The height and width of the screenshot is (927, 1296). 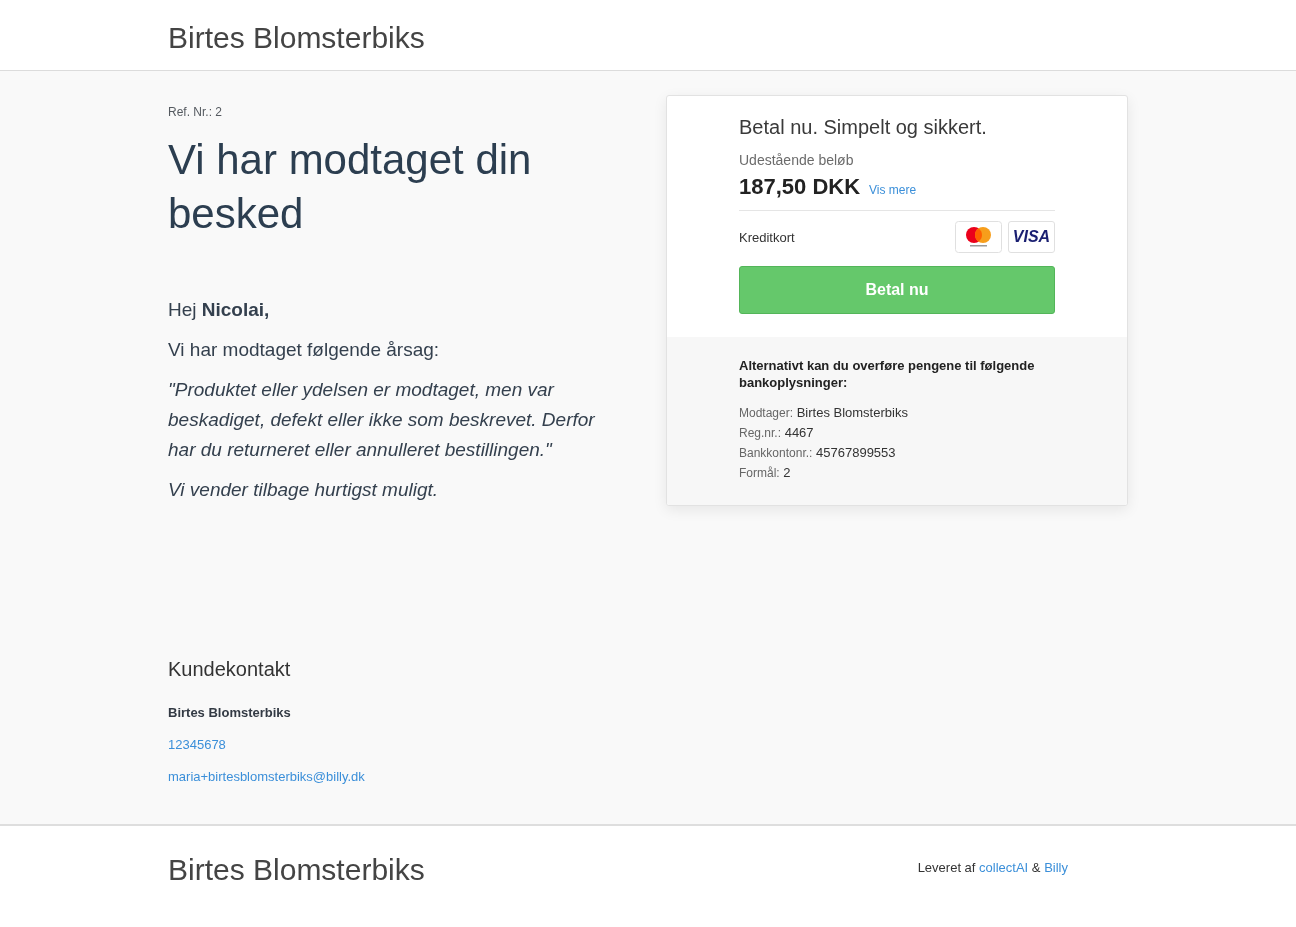 What do you see at coordinates (219, 310) in the screenshot?
I see `greeting-text: Hej Nicolai,` at bounding box center [219, 310].